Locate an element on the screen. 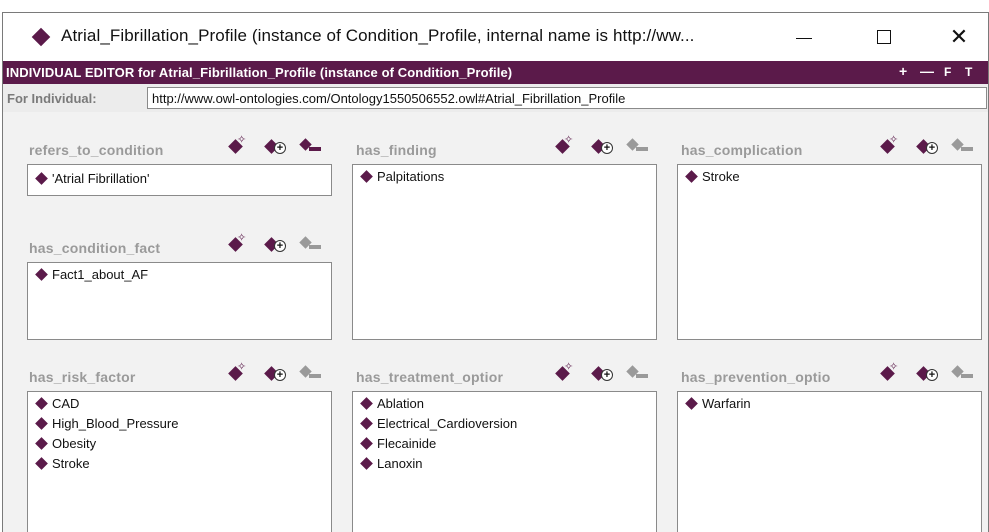 The image size is (989, 532). close-button: ✕ is located at coordinates (959, 37).